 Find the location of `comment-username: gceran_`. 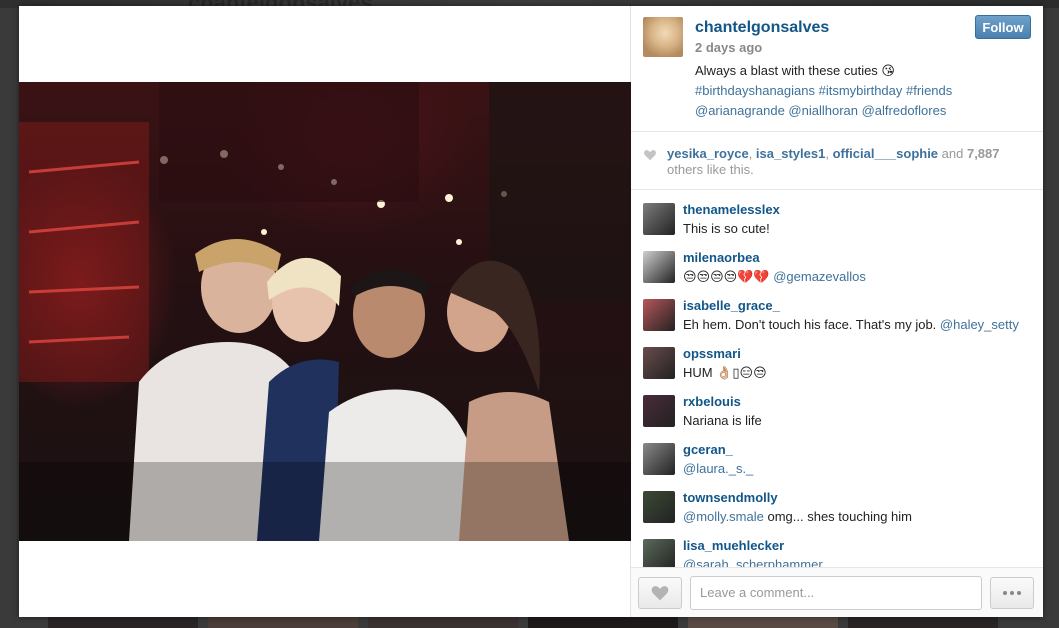

comment-username: gceran_ is located at coordinates (718, 450).